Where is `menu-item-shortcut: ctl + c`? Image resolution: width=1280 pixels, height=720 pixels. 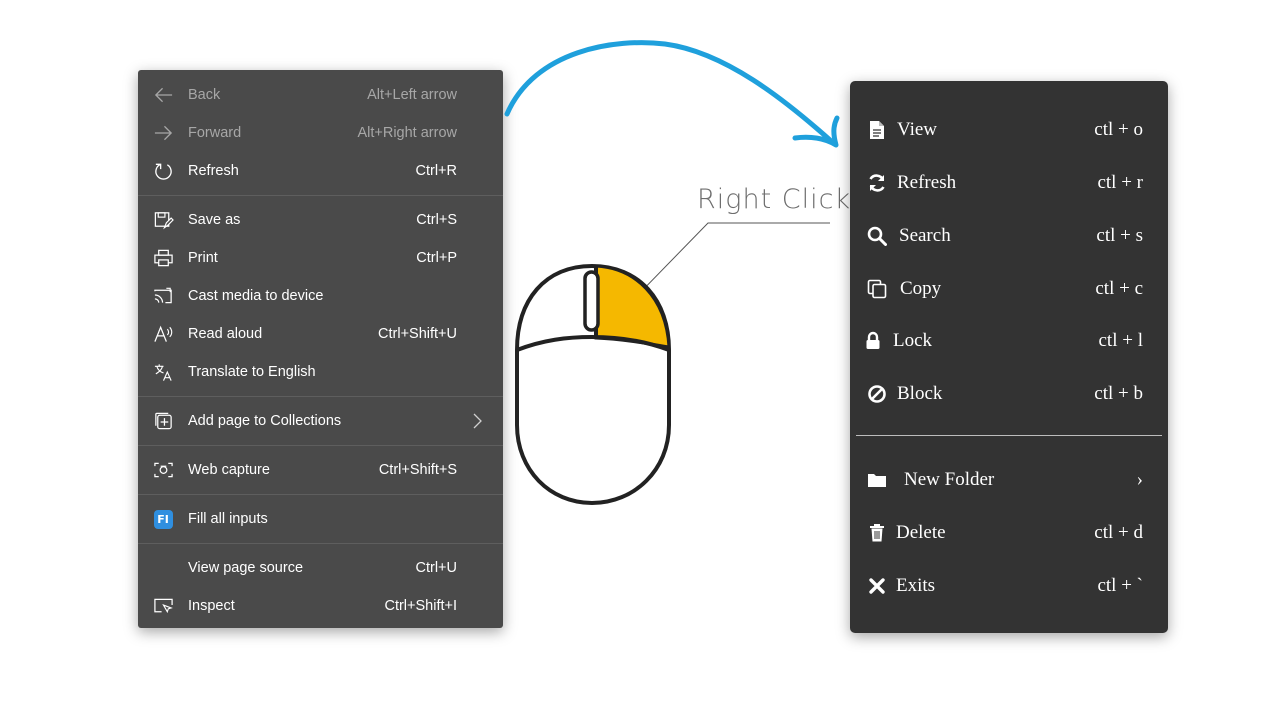 menu-item-shortcut: ctl + c is located at coordinates (1119, 288).